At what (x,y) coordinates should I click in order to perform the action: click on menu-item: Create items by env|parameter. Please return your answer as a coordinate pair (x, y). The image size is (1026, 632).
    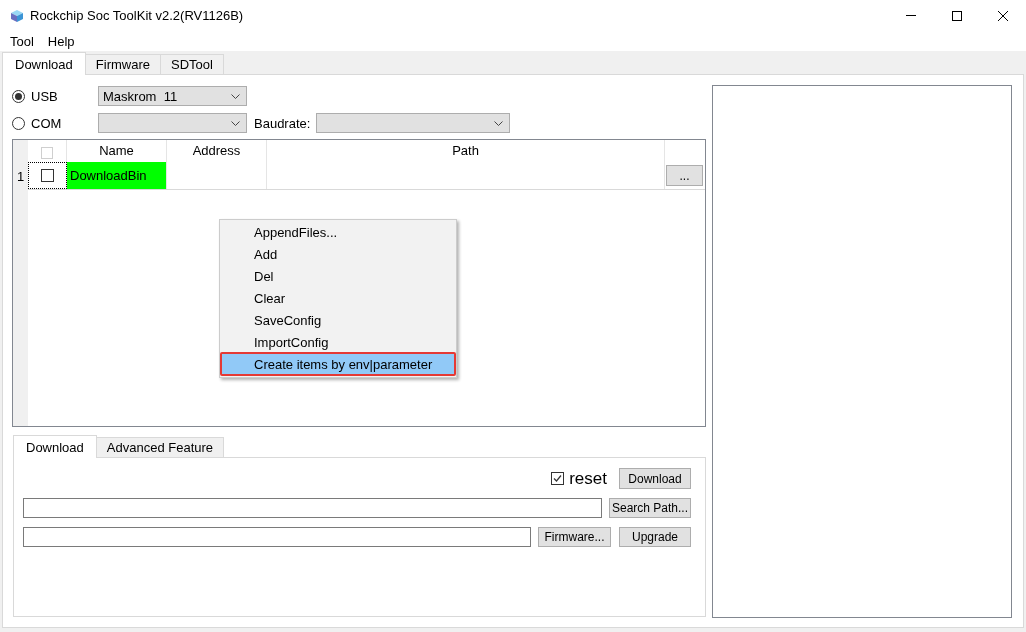
    Looking at the image, I should click on (338, 364).